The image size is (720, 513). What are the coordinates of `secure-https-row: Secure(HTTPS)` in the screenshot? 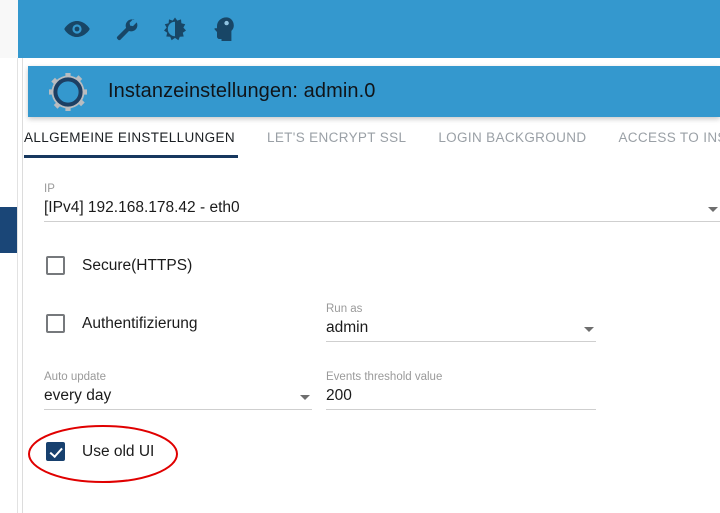 It's located at (119, 265).